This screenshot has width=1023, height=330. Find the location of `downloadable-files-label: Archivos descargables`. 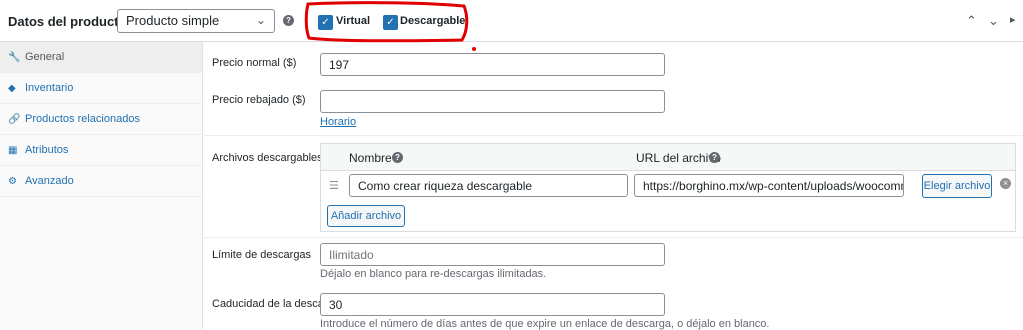

downloadable-files-label: Archivos descargables is located at coordinates (267, 158).